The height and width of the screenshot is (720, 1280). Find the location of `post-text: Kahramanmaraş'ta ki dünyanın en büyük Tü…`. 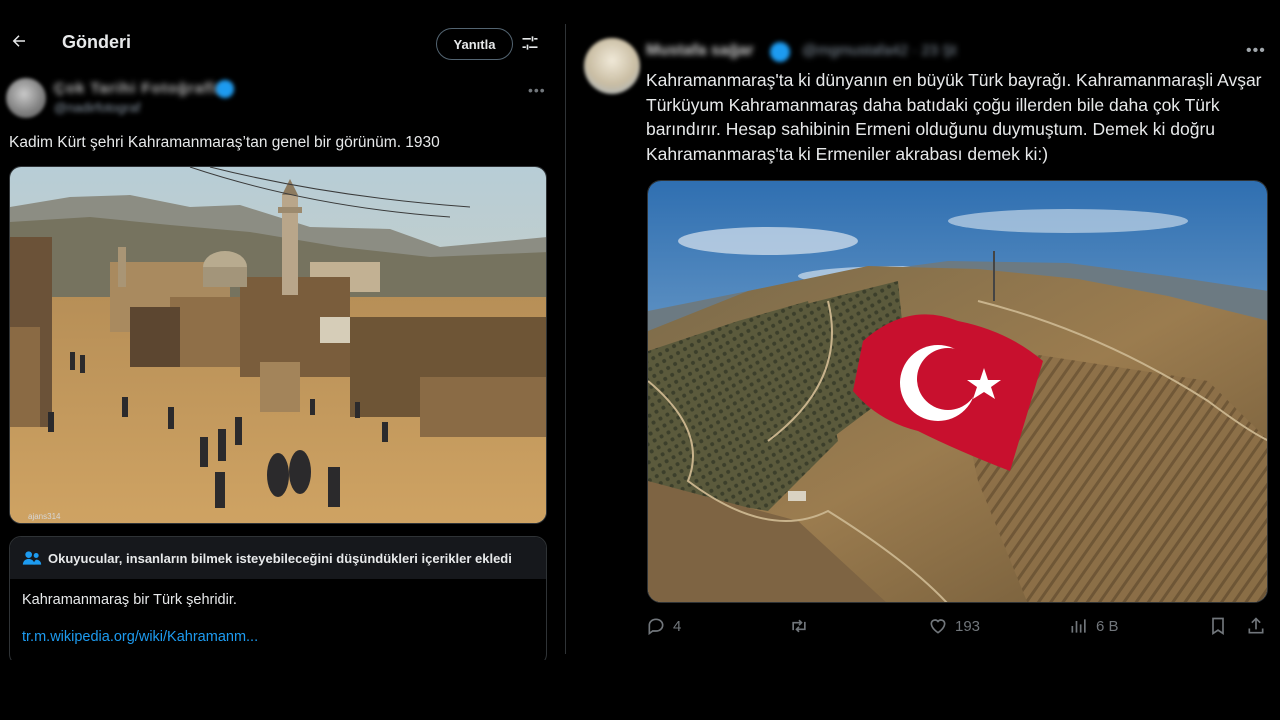

post-text: Kahramanmaraş'ta ki dünyanın en büyük Tü… is located at coordinates (954, 117).